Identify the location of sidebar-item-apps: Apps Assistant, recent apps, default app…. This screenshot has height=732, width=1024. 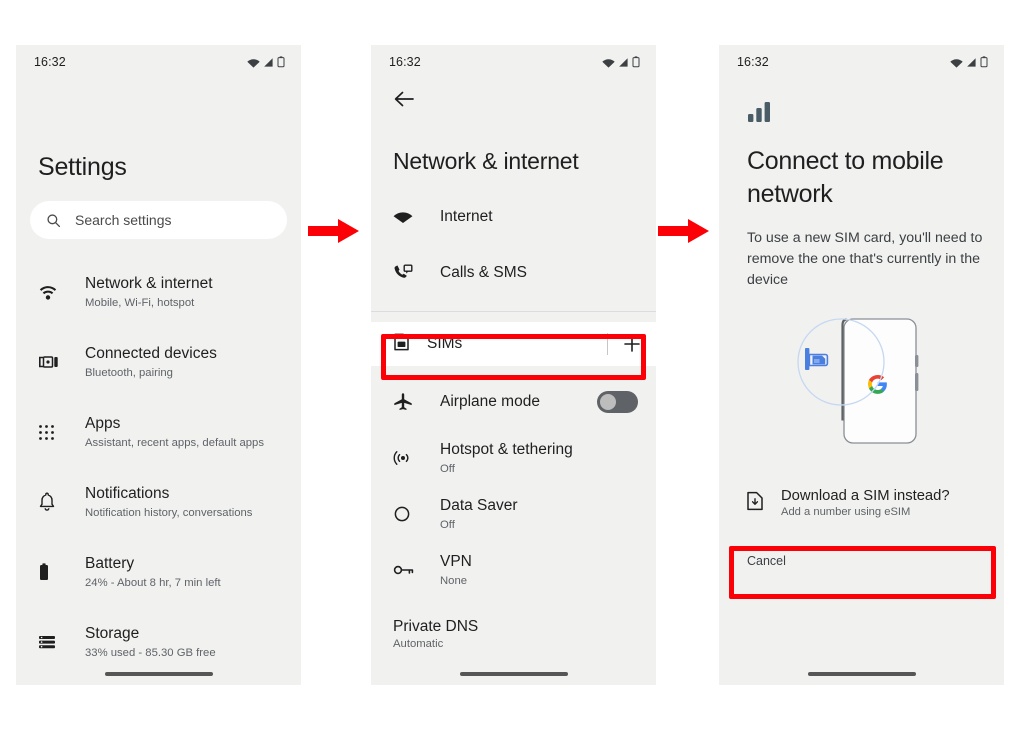
(158, 432).